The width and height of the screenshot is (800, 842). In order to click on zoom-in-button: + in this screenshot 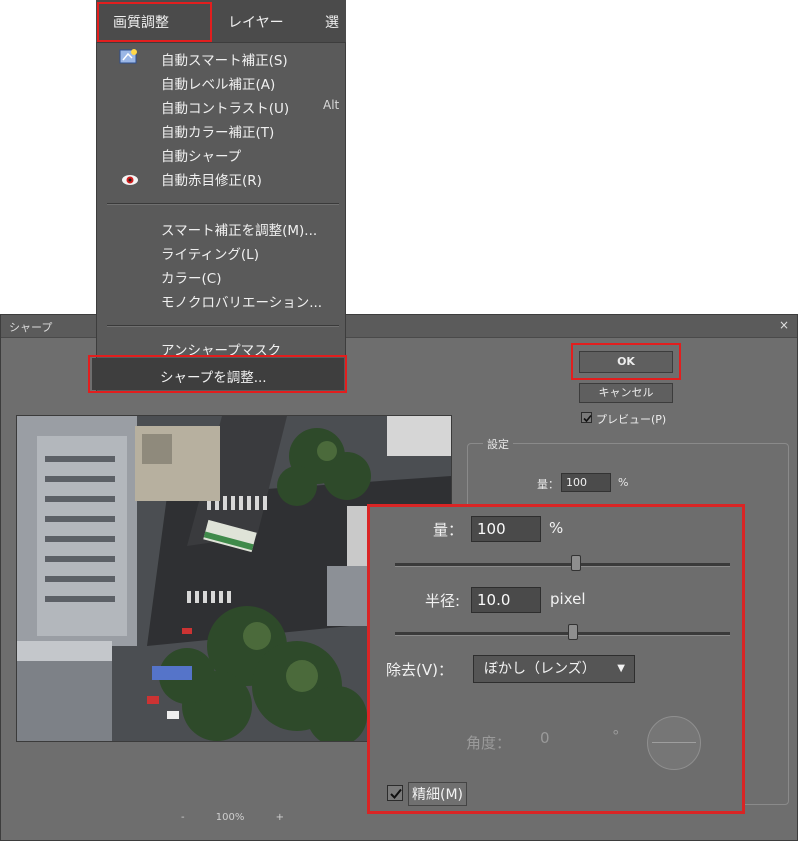, I will do `click(280, 817)`.